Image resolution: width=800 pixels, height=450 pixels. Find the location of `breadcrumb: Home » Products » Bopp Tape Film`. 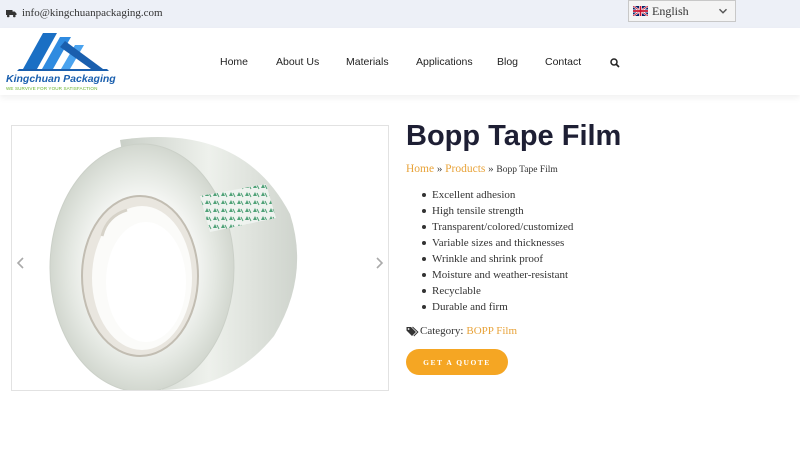

breadcrumb: Home » Products » Bopp Tape Film is located at coordinates (482, 169).